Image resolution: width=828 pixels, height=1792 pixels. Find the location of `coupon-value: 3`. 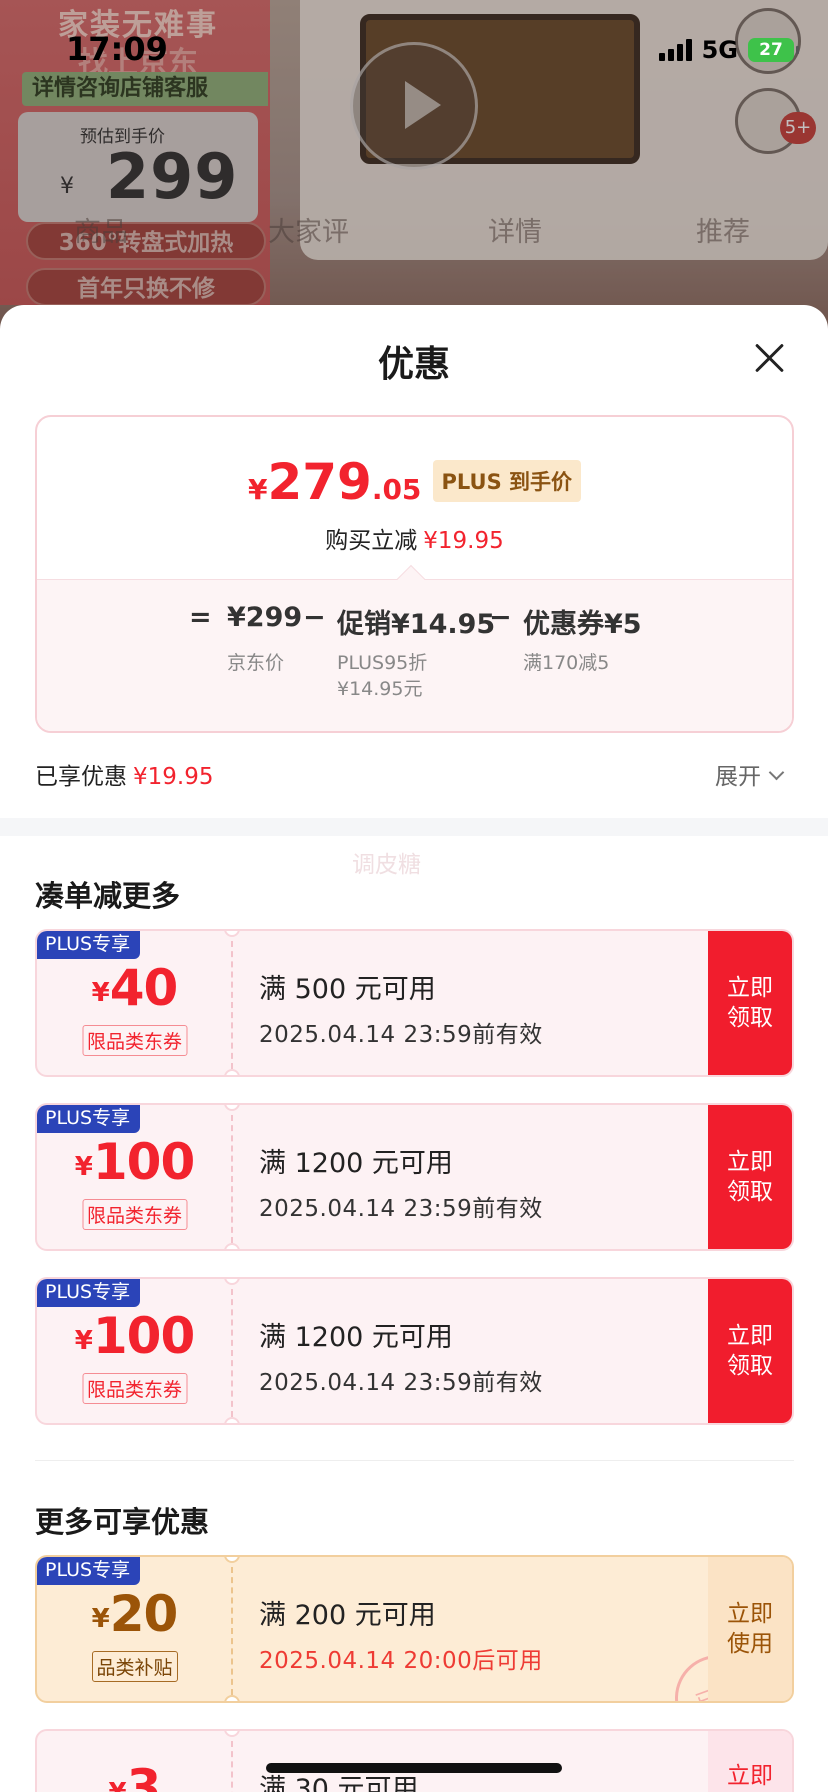

coupon-value: 3 is located at coordinates (144, 1775).